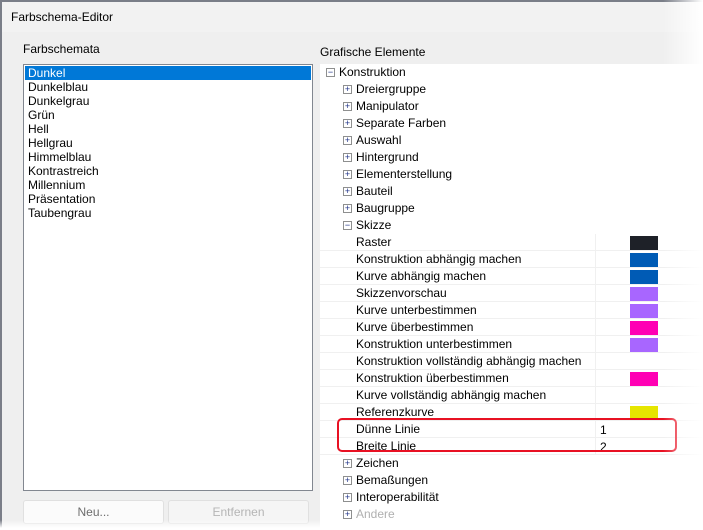 The image size is (703, 530). What do you see at coordinates (511, 225) in the screenshot?
I see `tree-node-skizze: − Skizze` at bounding box center [511, 225].